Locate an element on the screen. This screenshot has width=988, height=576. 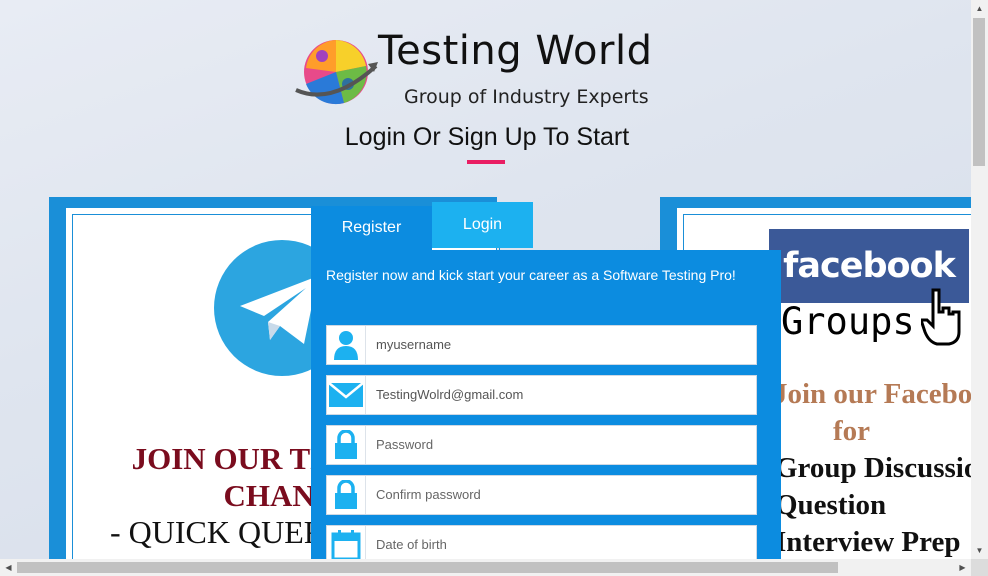
facebook-line-3: Group Discussion is located at coordinates (873, 468).